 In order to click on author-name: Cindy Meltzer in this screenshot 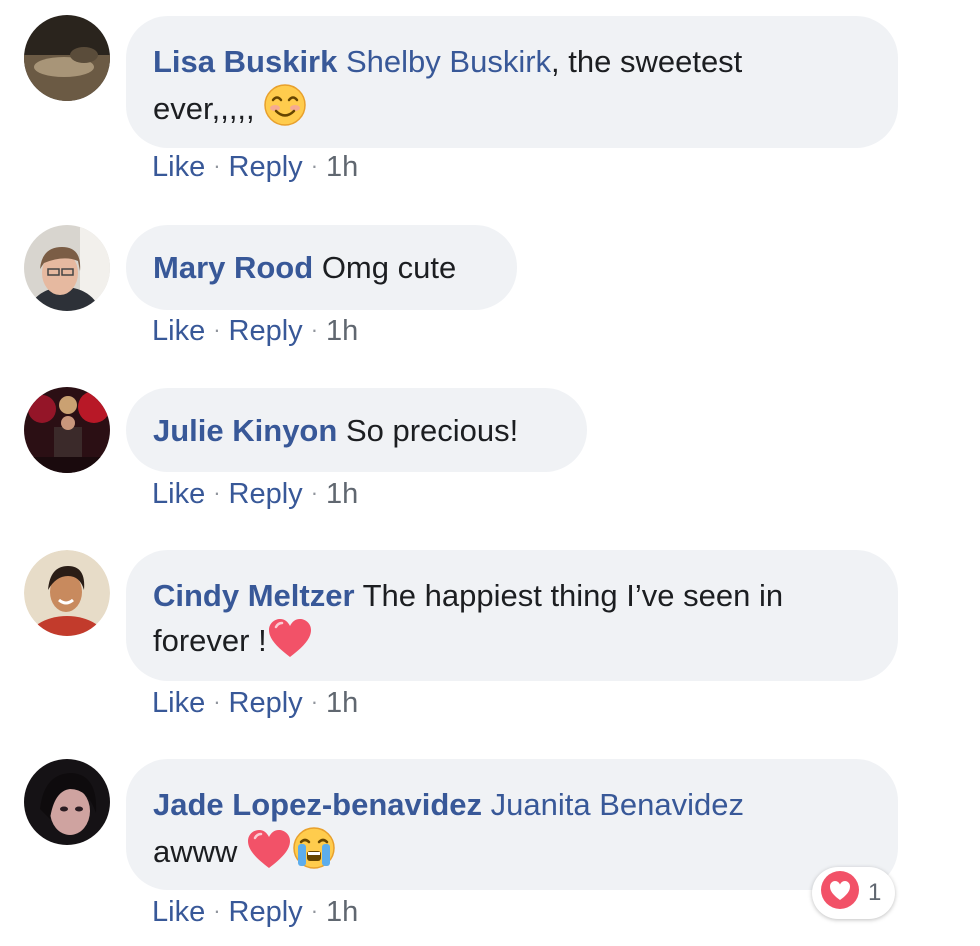, I will do `click(254, 595)`.